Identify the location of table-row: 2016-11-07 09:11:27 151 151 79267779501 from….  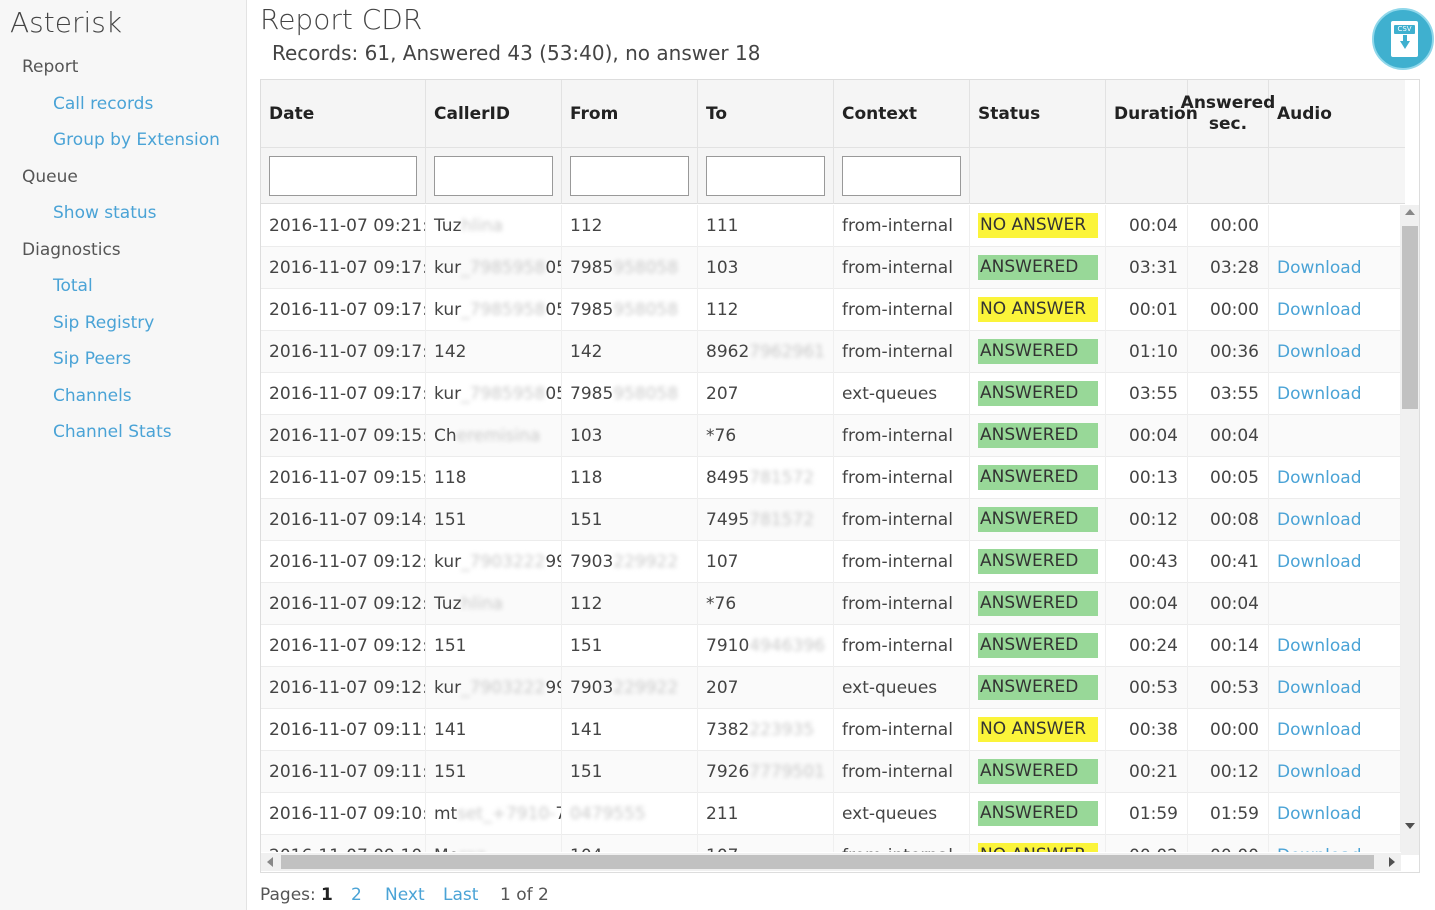
(831, 772).